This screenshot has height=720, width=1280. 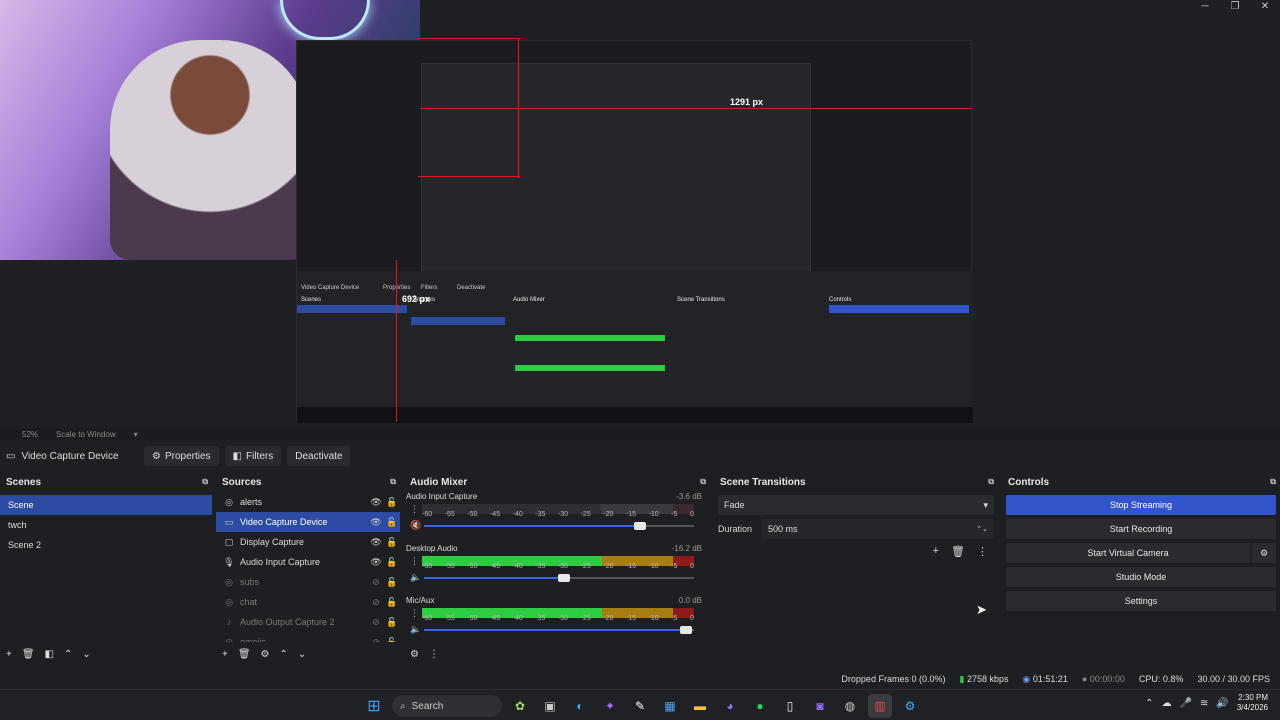 What do you see at coordinates (136, 434) in the screenshot?
I see `chevron-down-icon: ▾` at bounding box center [136, 434].